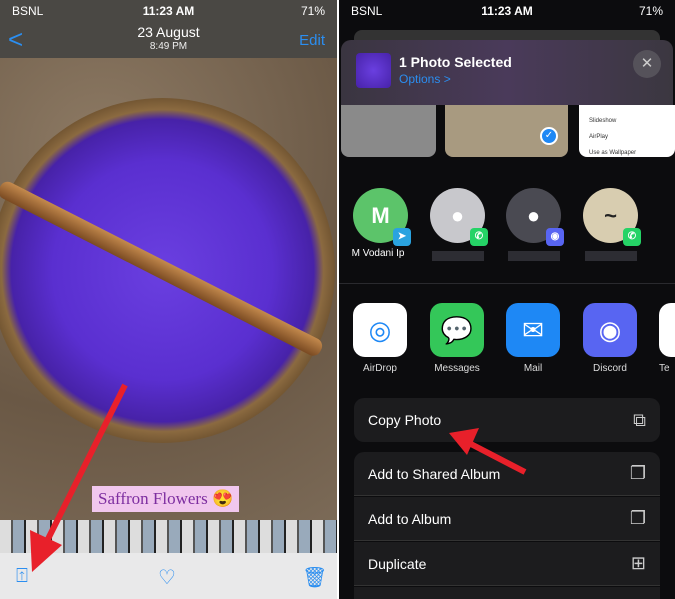  What do you see at coordinates (506, 131) in the screenshot?
I see `preview-photo-selected: ✓` at bounding box center [506, 131].